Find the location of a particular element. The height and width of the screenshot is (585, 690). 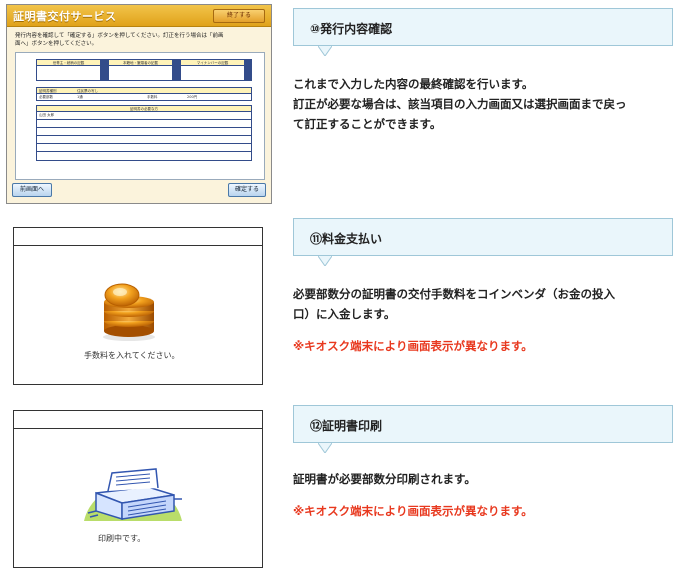

title-bar: 証明書交付サービス 終了する is located at coordinates (139, 16).